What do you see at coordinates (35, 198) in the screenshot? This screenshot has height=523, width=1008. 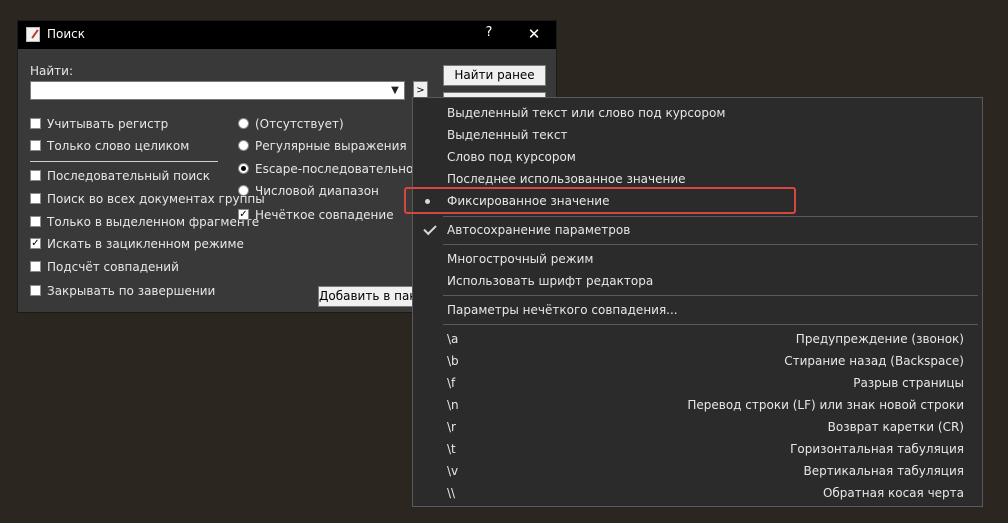 I see `search-all-docs-checkbox` at bounding box center [35, 198].